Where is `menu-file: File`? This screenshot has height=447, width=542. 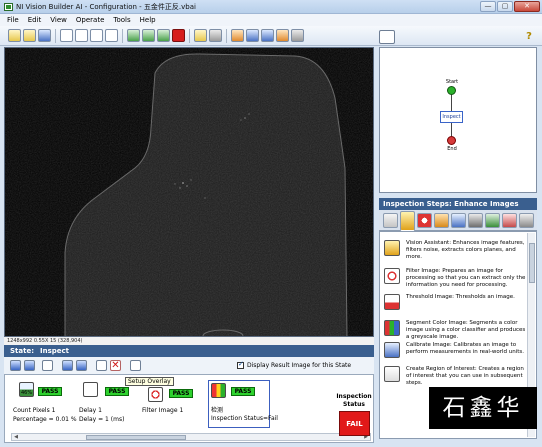
menu-file: File is located at coordinates (13, 20).